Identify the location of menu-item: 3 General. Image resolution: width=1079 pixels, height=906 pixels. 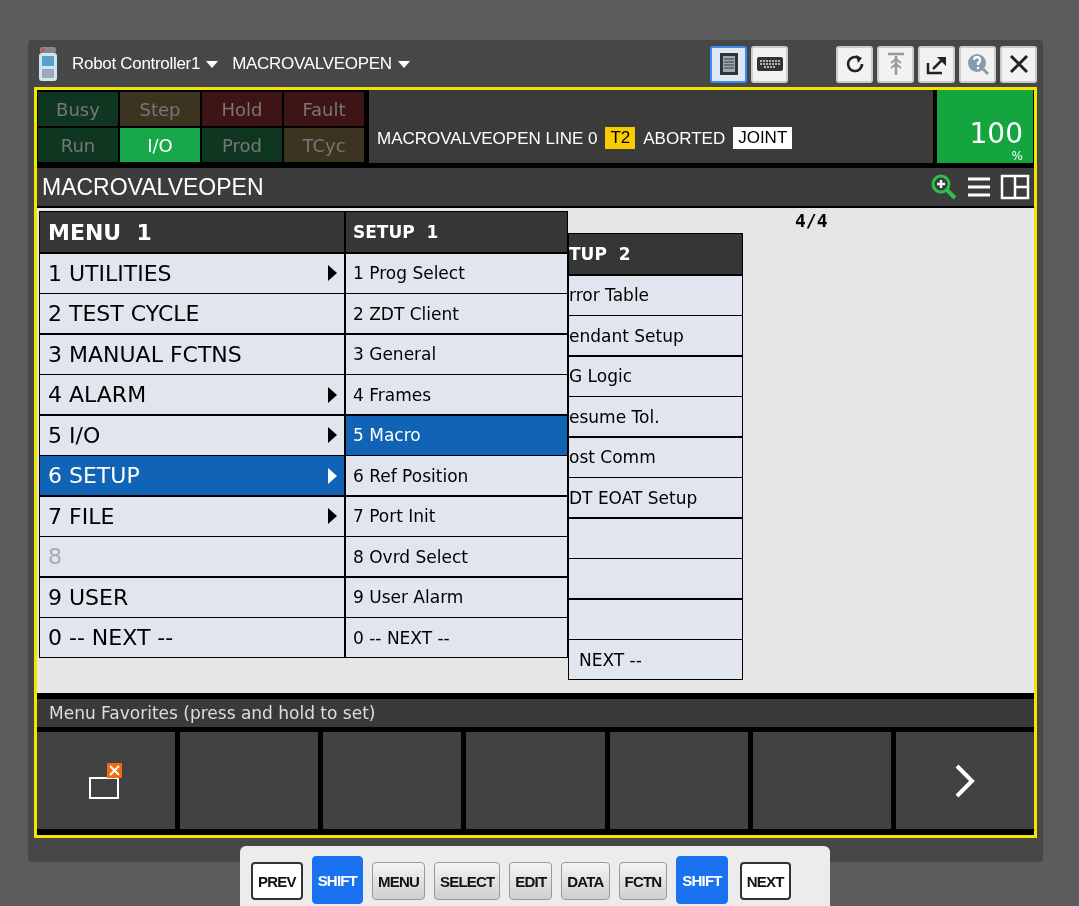
(456, 354).